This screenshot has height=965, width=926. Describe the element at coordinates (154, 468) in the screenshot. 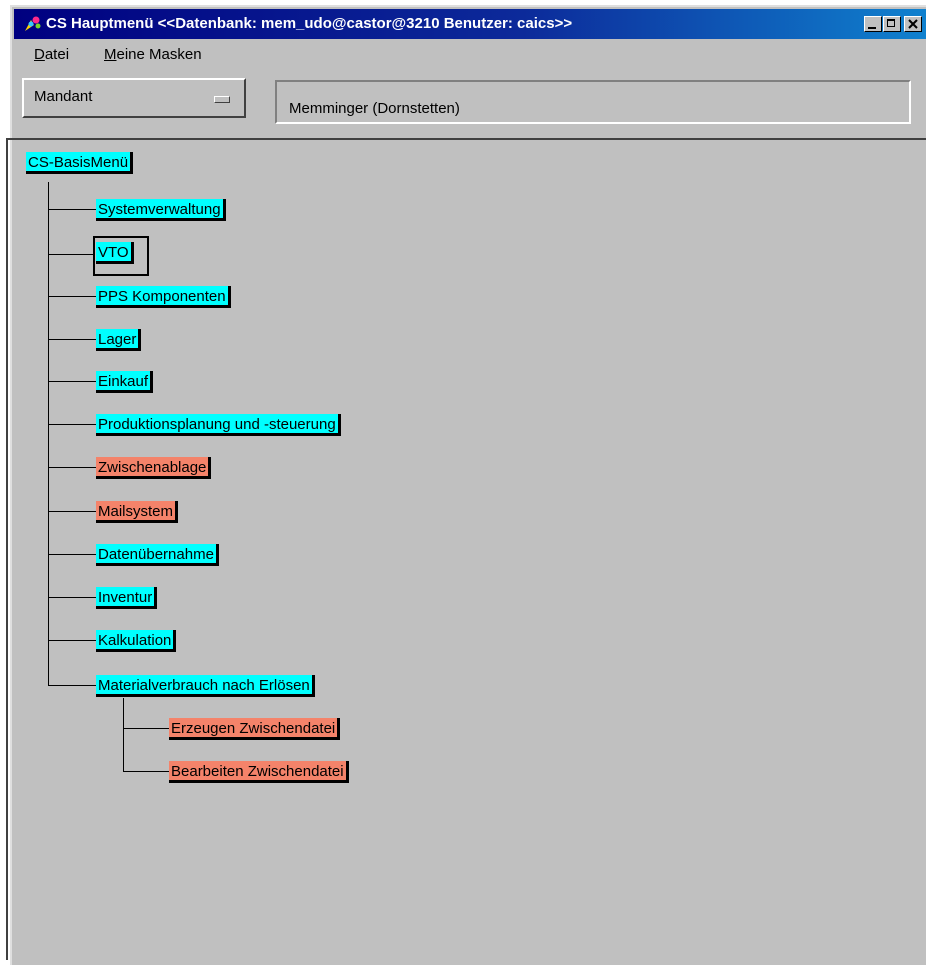

I see `tree-item-zwischenablage: Zwischenablage` at that location.